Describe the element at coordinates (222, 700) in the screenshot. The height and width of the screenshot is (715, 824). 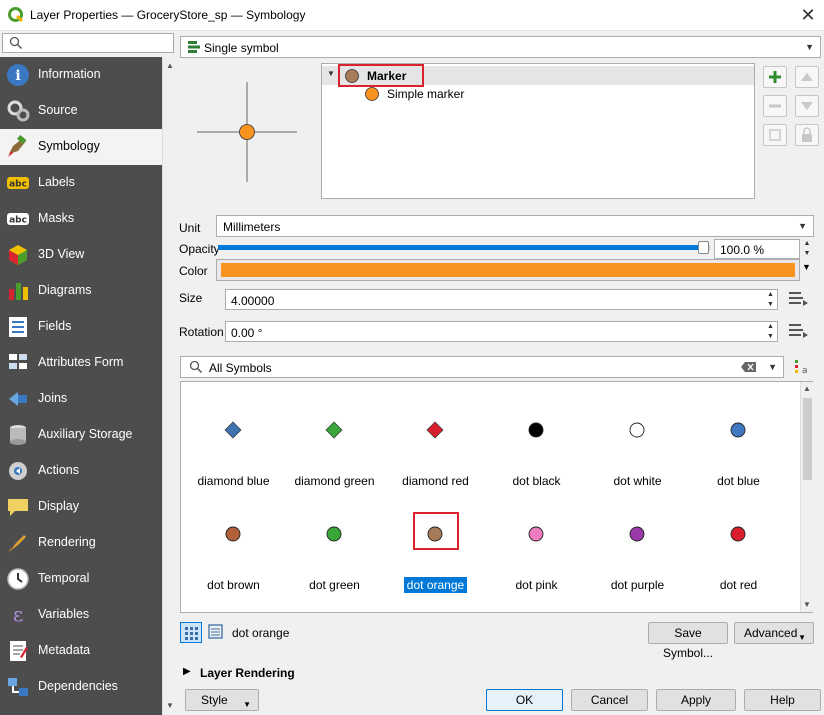
I see `style-button: Style ▼` at that location.